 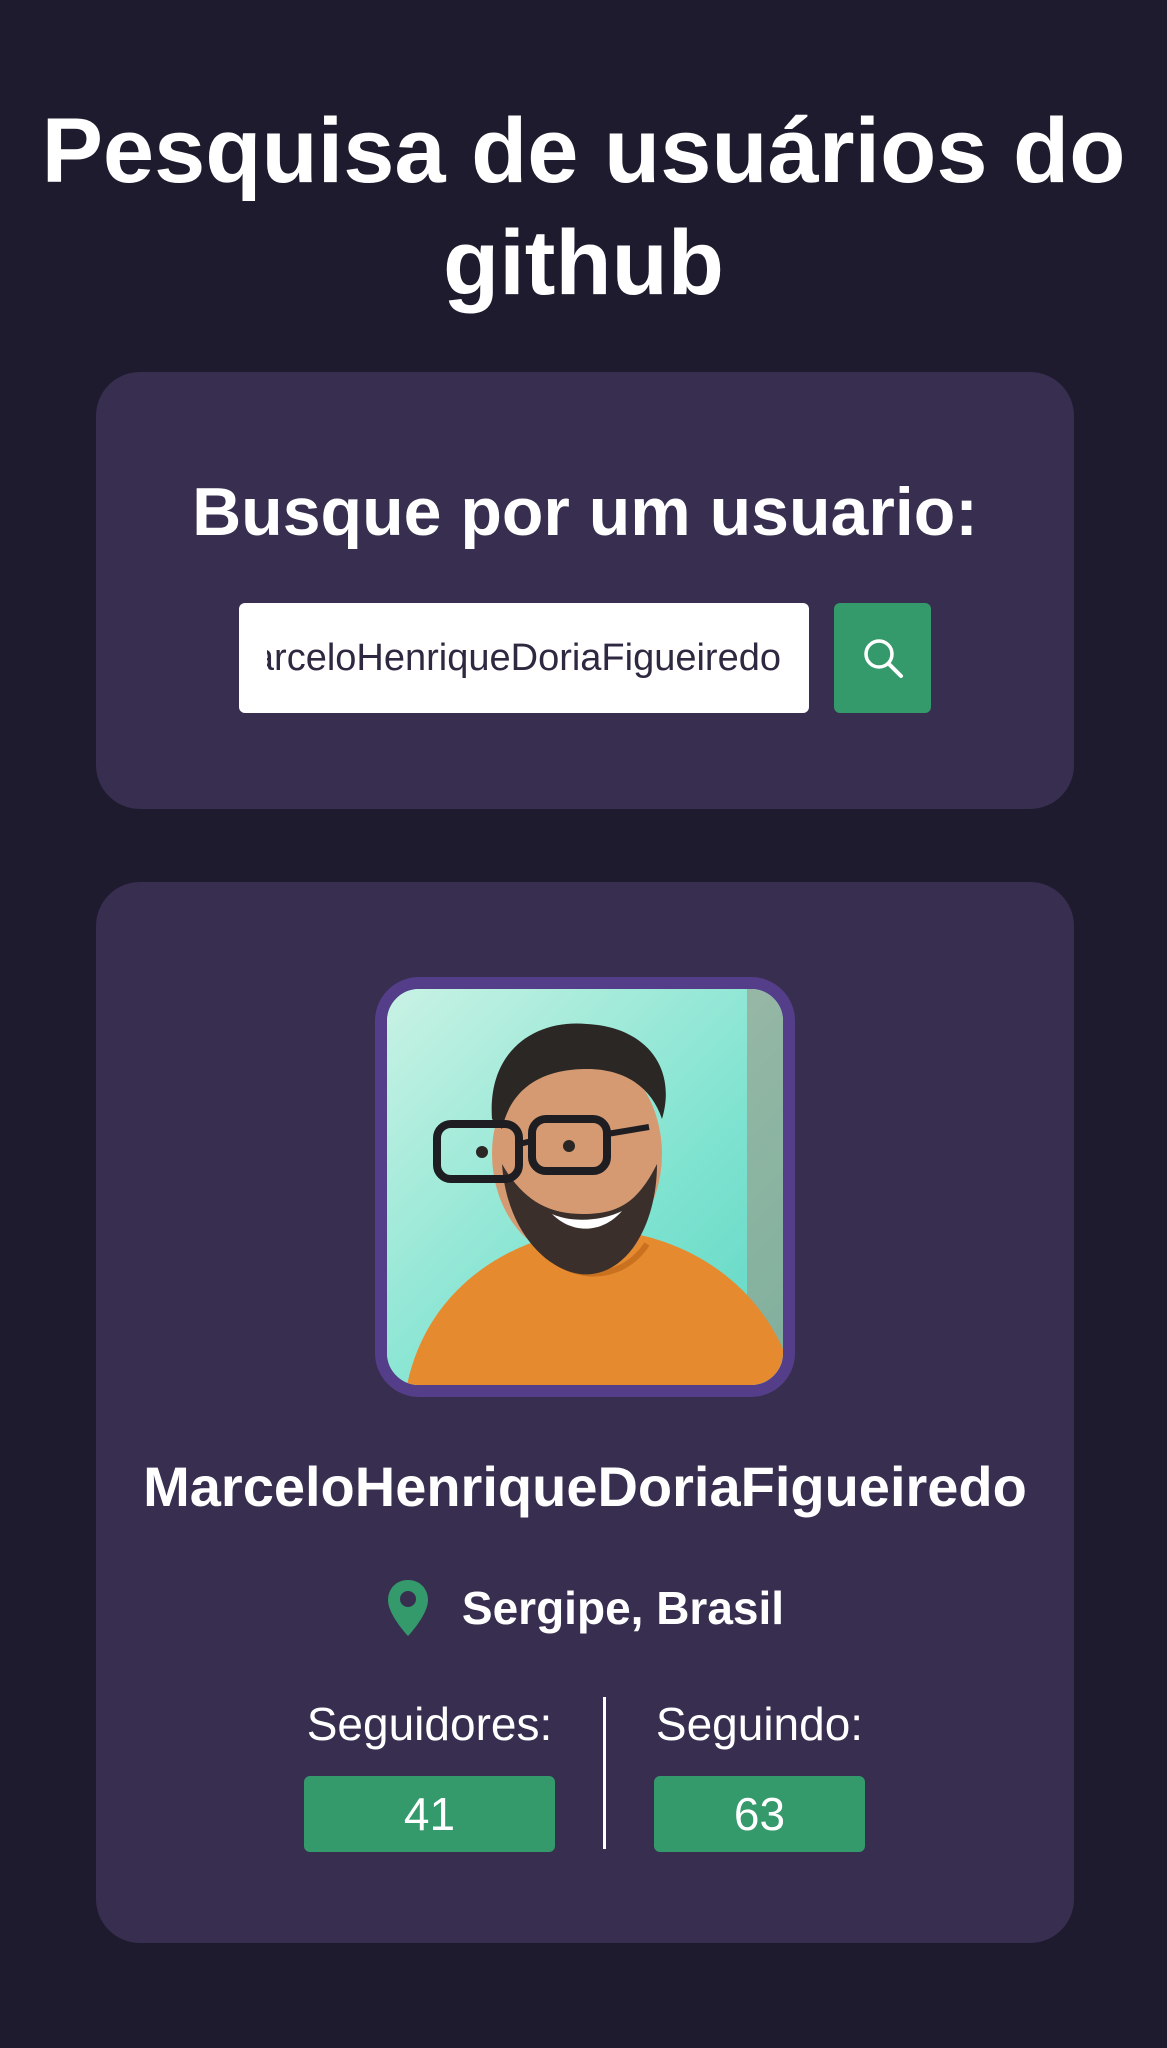 What do you see at coordinates (759, 1814) in the screenshot?
I see `following-count: 63` at bounding box center [759, 1814].